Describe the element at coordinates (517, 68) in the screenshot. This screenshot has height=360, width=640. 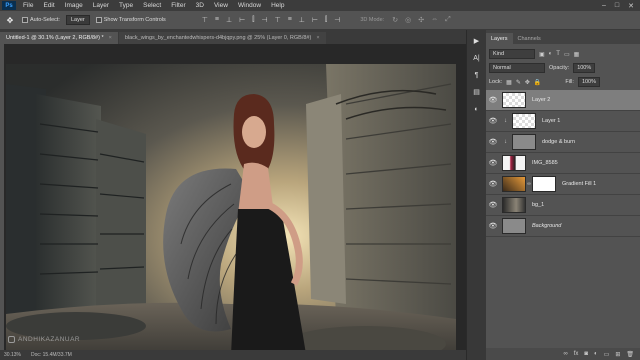
I see `blend-mode-dropdown: Normal` at that location.